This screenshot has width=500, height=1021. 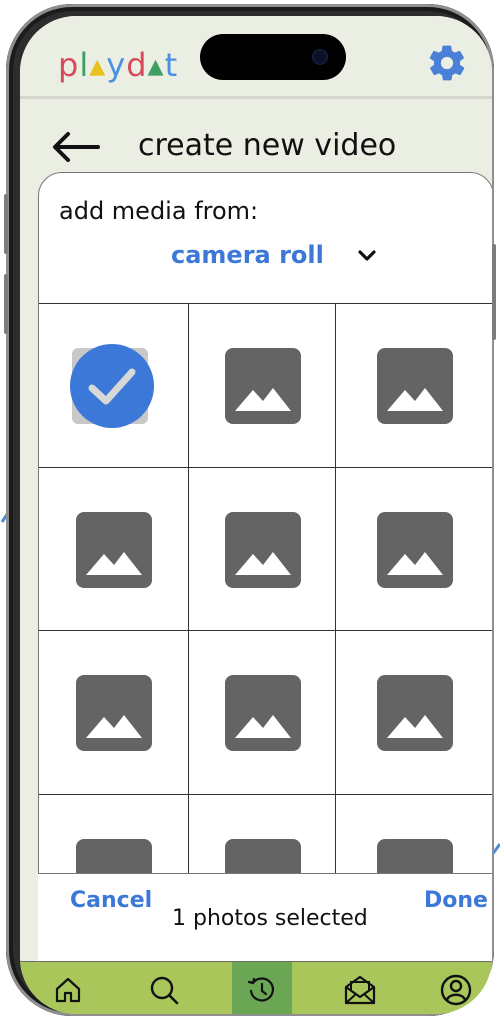 I want to click on page-title: create new video, so click(x=267, y=145).